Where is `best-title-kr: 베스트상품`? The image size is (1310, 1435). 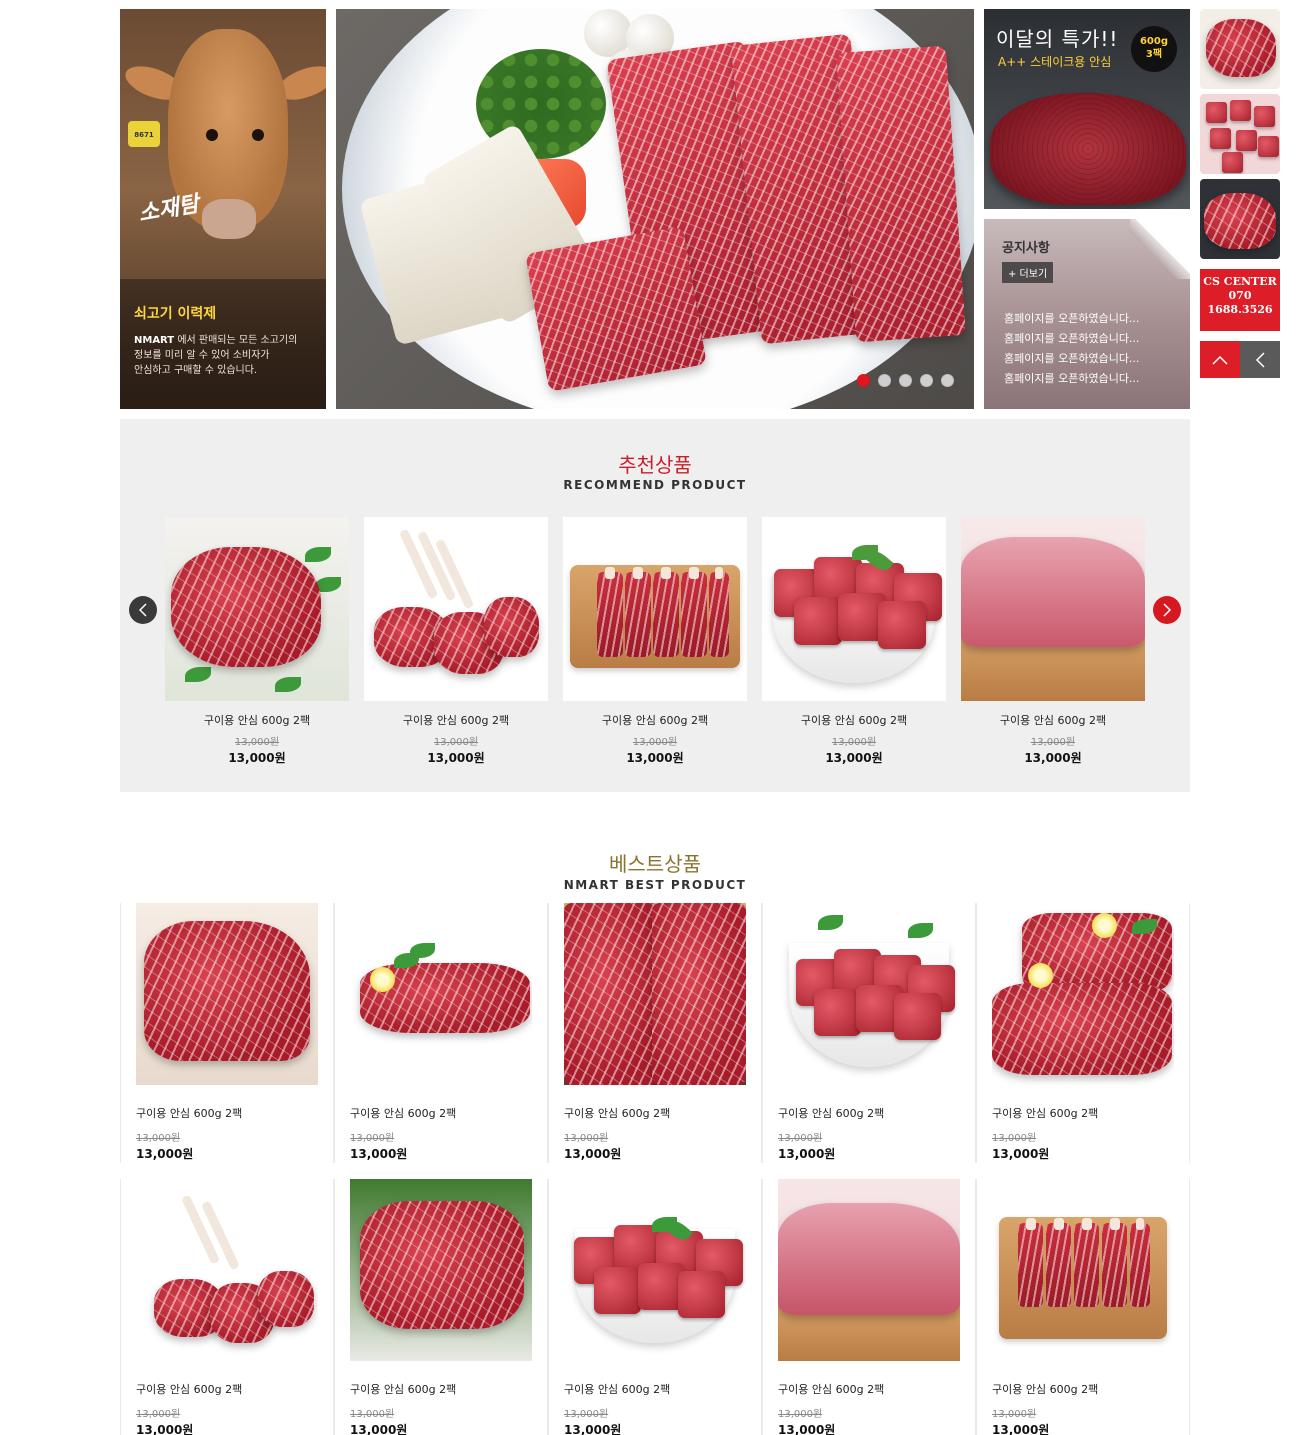
best-title-kr: 베스트상품 is located at coordinates (655, 864).